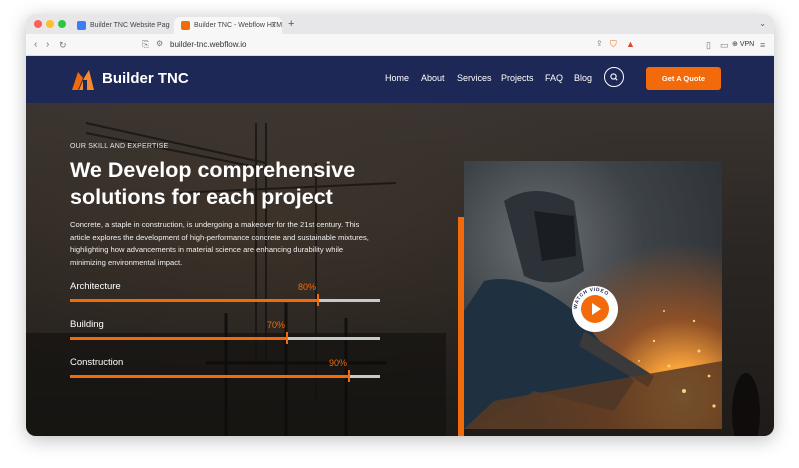 The width and height of the screenshot is (799, 468). Describe the element at coordinates (38, 24) in the screenshot. I see `close-window-button` at that location.